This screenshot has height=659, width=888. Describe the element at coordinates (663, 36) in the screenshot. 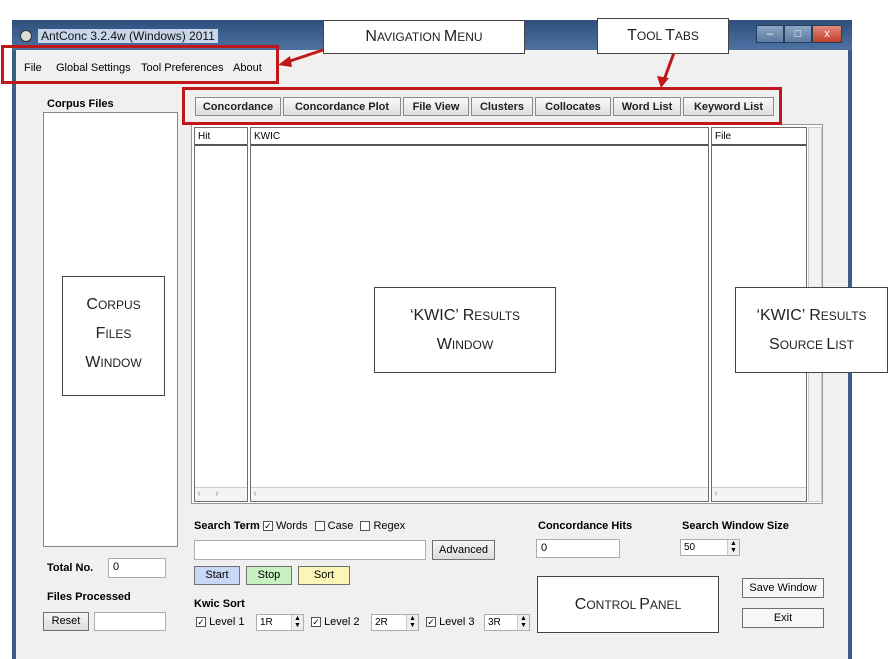

I see `tool-tabs-callout: TOOL TABS` at that location.